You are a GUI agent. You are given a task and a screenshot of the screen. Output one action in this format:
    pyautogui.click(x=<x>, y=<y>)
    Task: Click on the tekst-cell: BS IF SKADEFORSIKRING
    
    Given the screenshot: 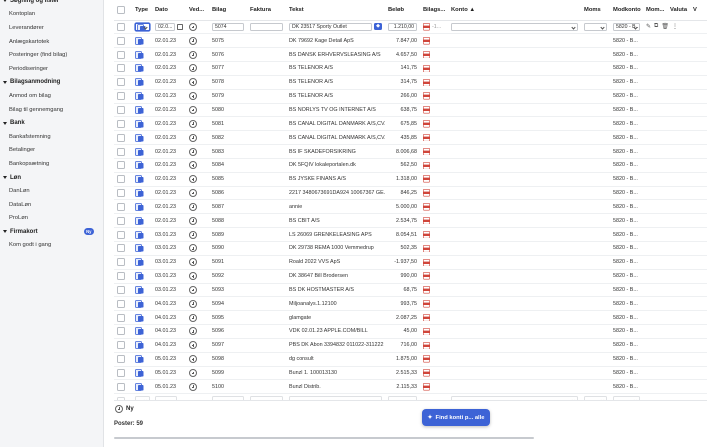 What is the action you would take?
    pyautogui.click(x=335, y=151)
    